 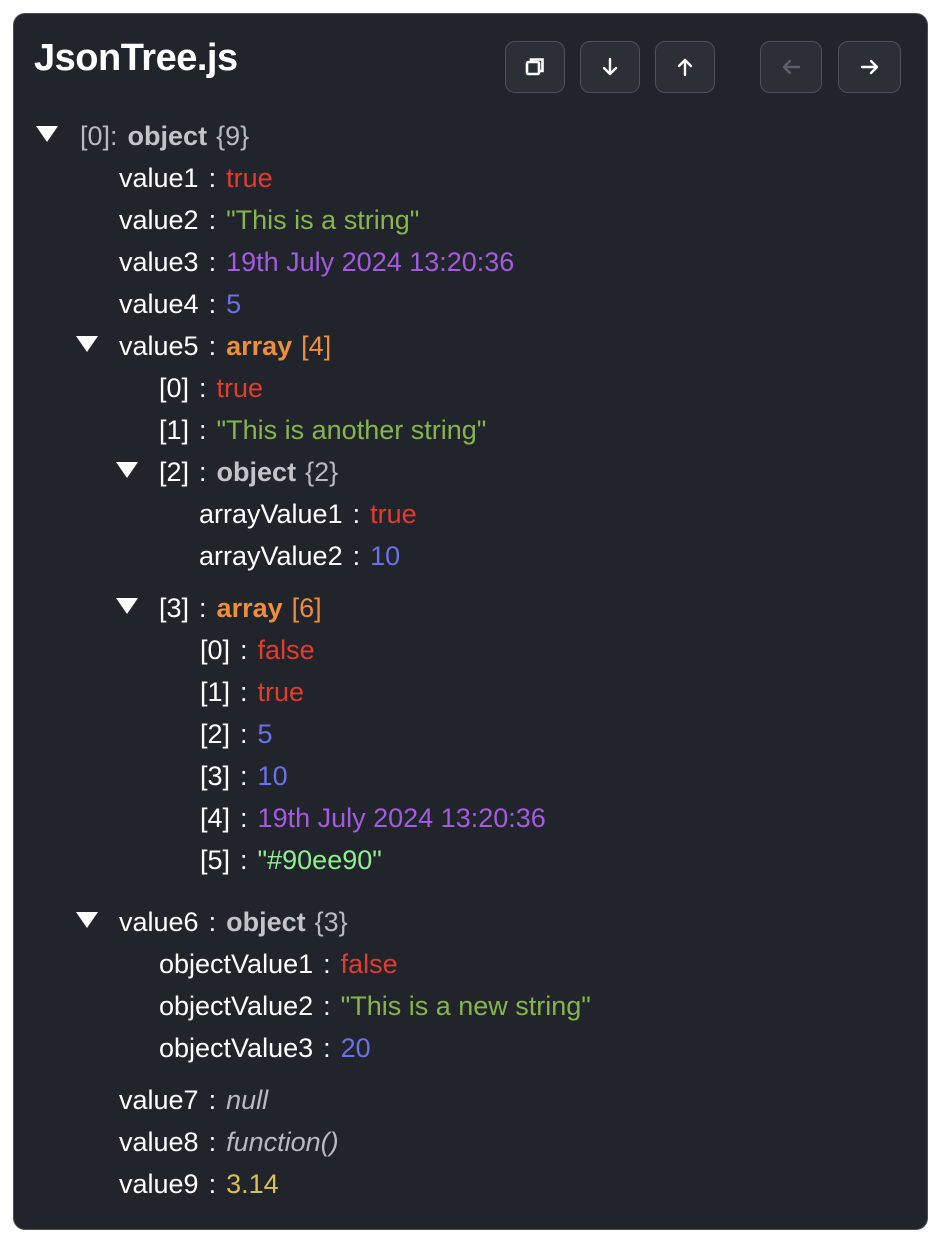 What do you see at coordinates (331, 921) in the screenshot?
I see `node-count: {3}` at bounding box center [331, 921].